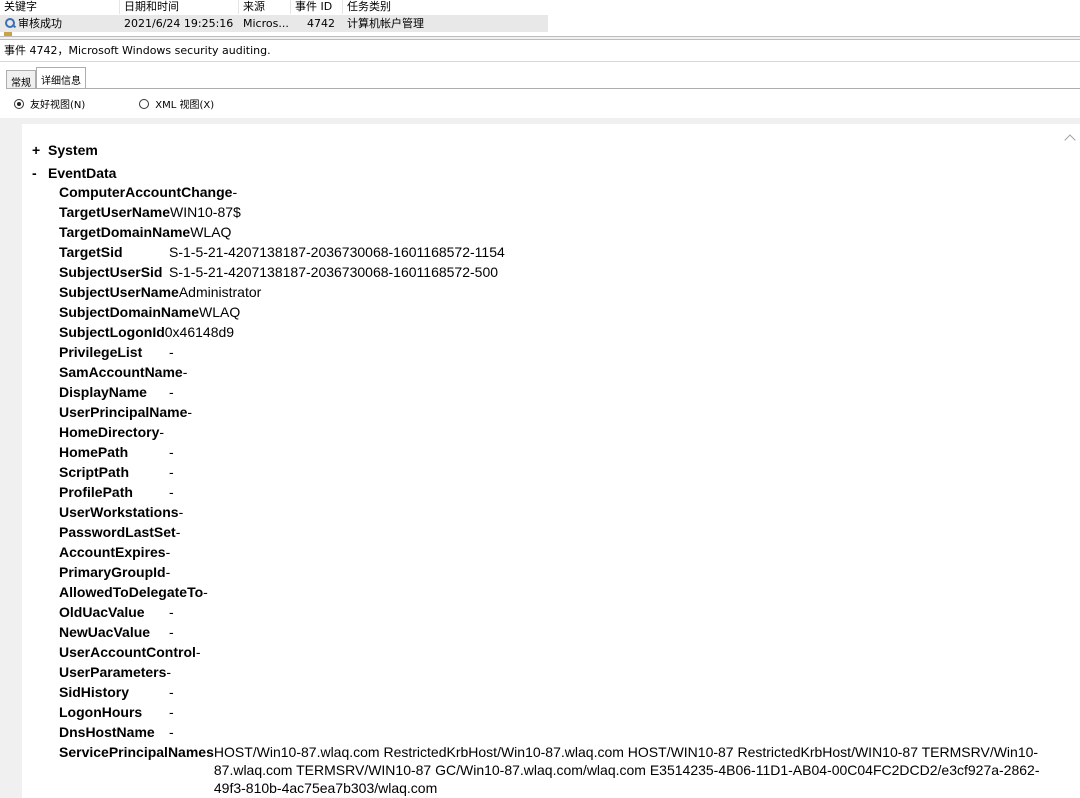 The width and height of the screenshot is (1080, 798). I want to click on eventdata-field-row: UserWorkstations -, so click(553, 512).